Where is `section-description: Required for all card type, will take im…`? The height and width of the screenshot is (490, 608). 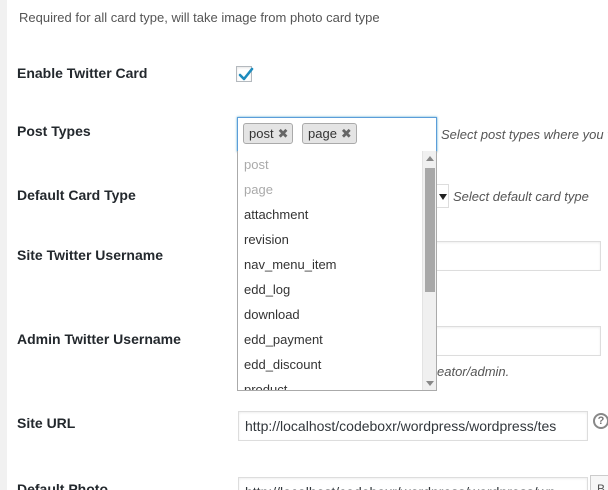 section-description: Required for all card type, will take im… is located at coordinates (199, 17).